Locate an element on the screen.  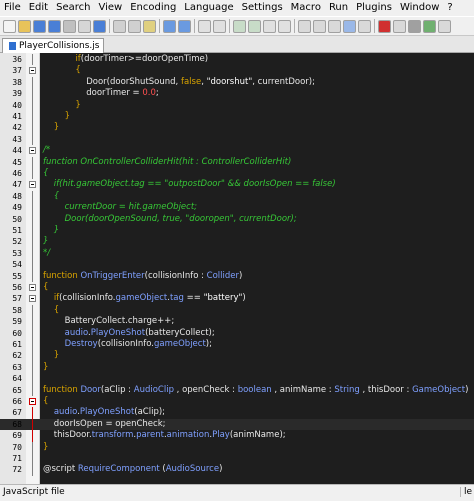
menu-run: Run is located at coordinates (338, 8).